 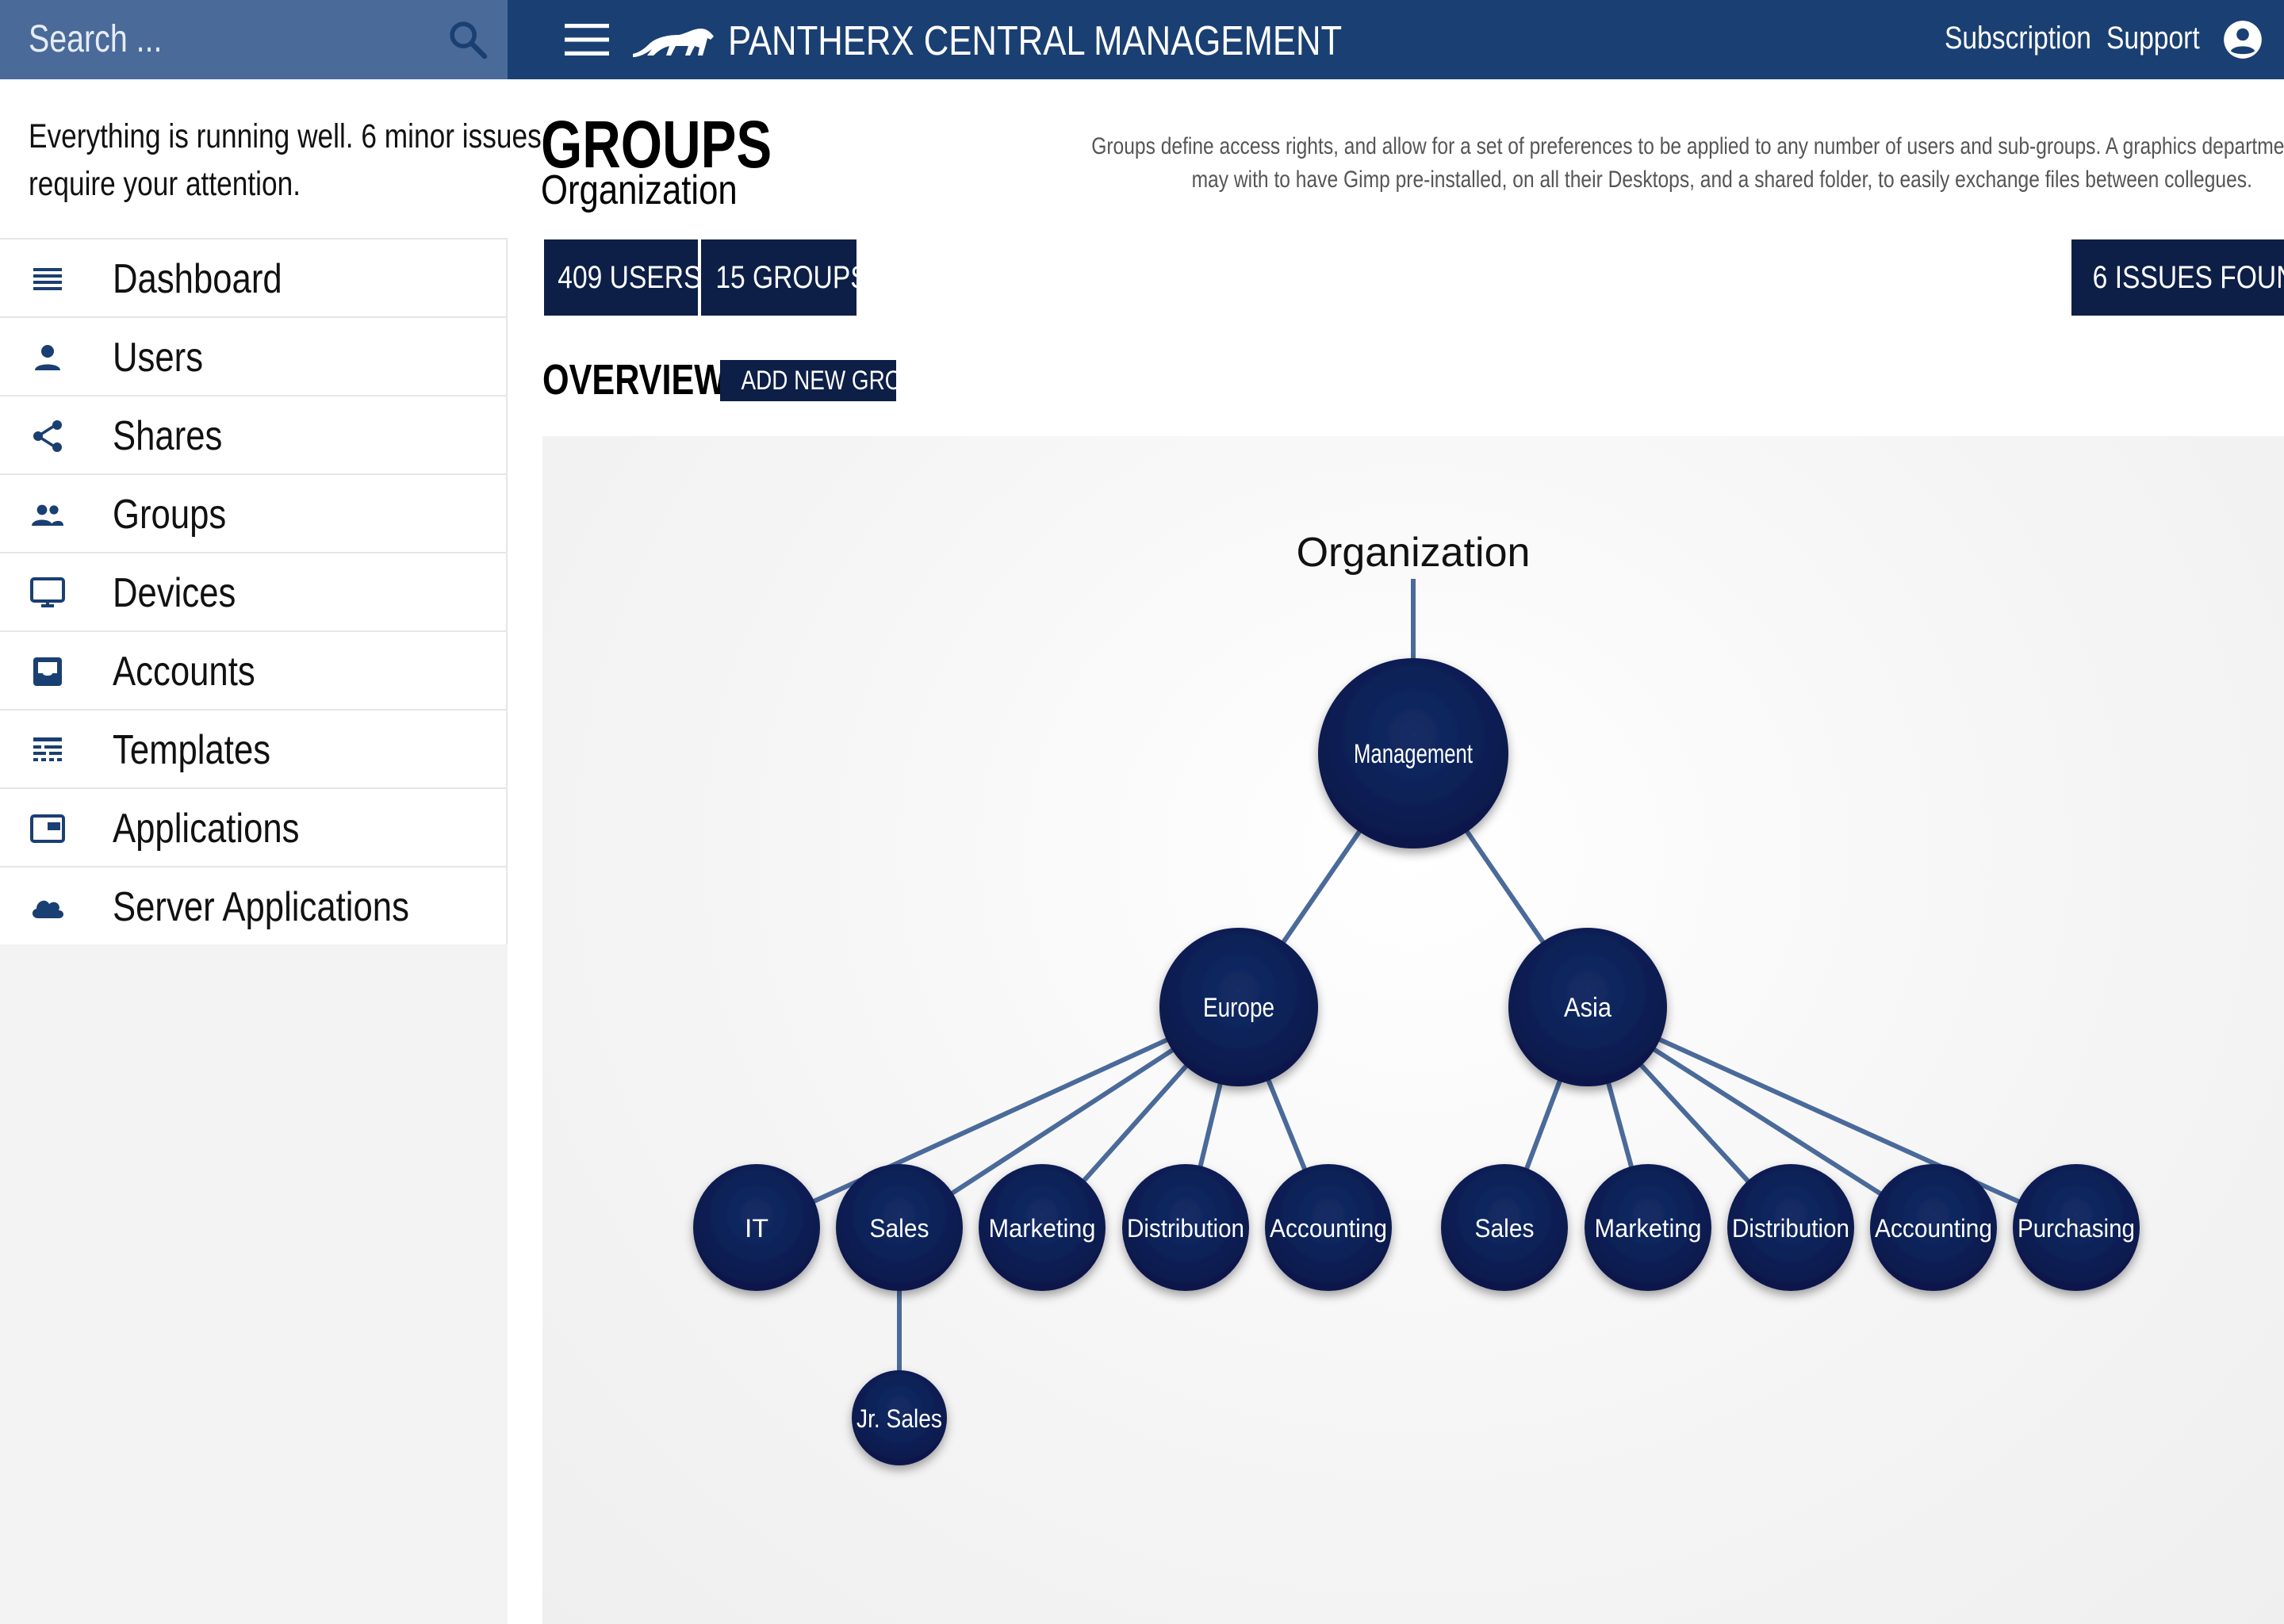 I want to click on group-node-label: Purchasing, so click(x=2076, y=1228).